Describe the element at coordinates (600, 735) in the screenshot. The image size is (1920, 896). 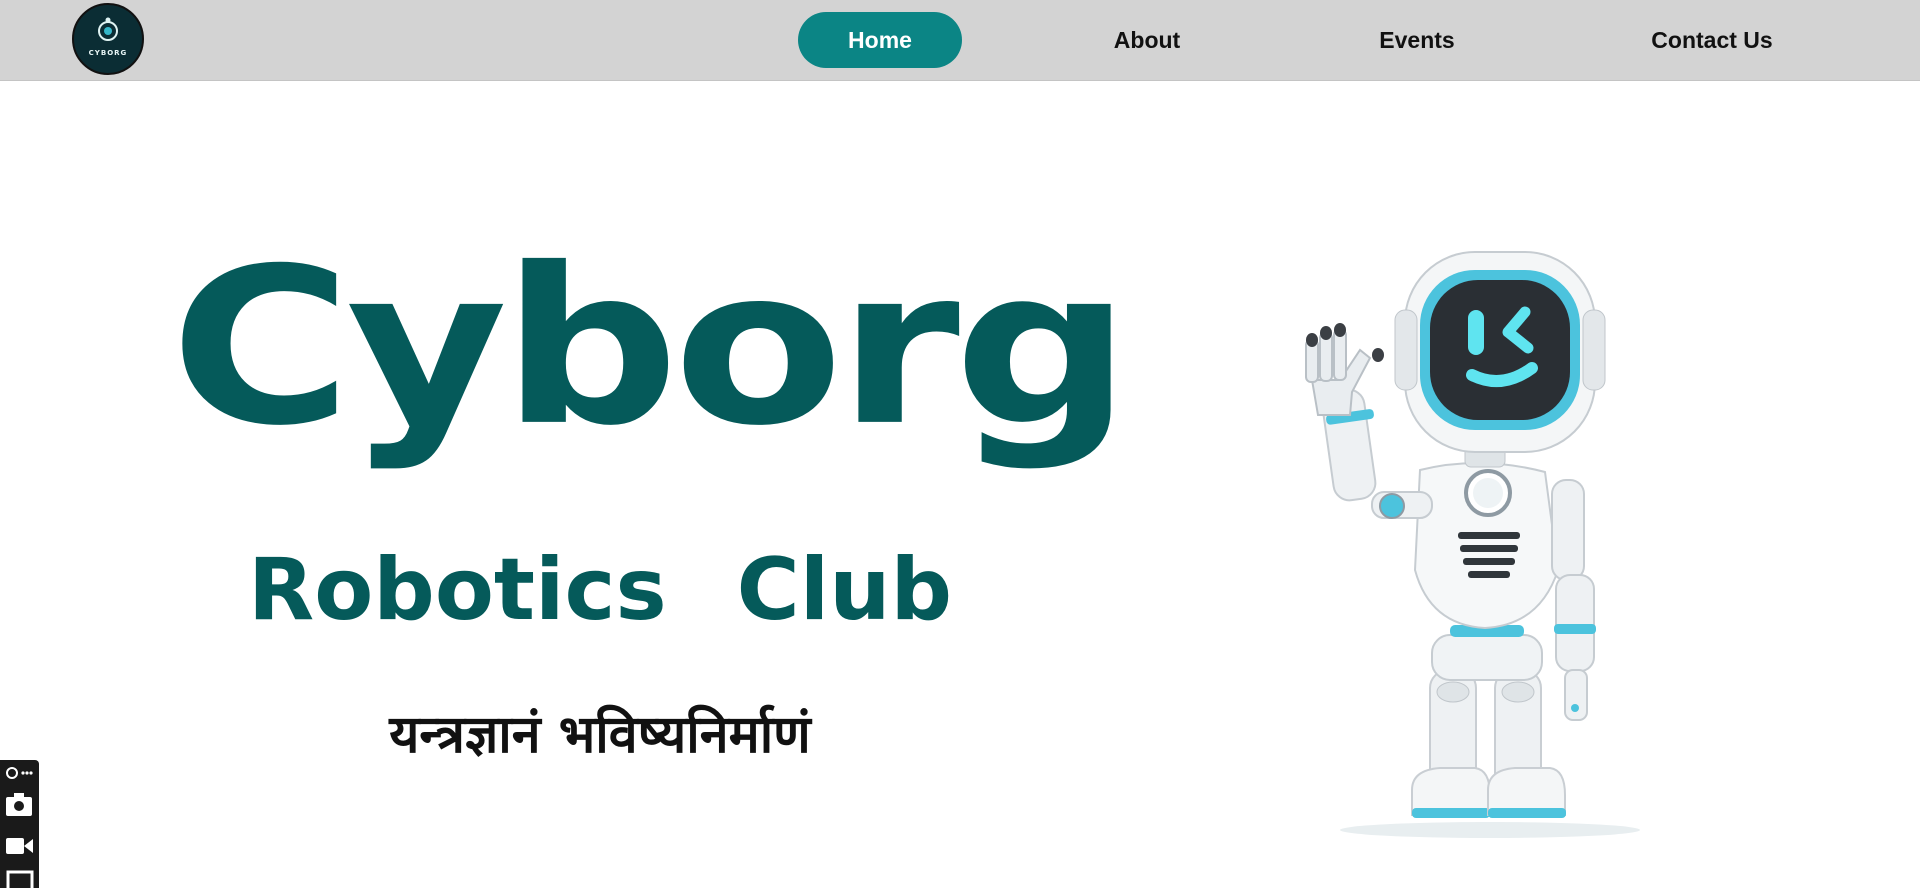
I see `hero-tagline: यन्त्रज्ञानं भविष्यनिर्माणं` at that location.